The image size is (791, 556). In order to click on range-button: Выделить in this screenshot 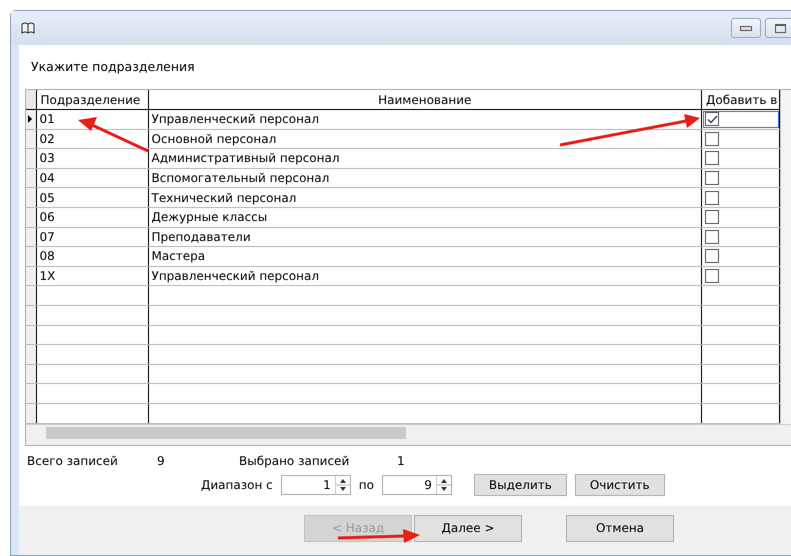, I will do `click(520, 485)`.